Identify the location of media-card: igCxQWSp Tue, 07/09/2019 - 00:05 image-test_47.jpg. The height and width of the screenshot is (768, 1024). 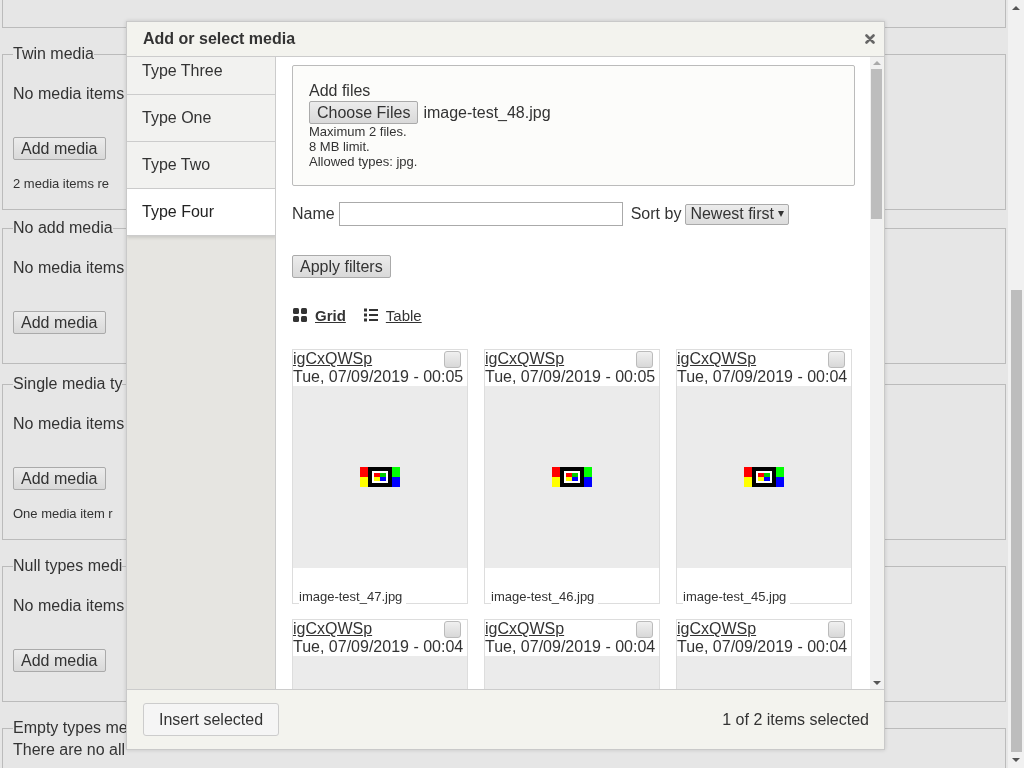
(380, 476).